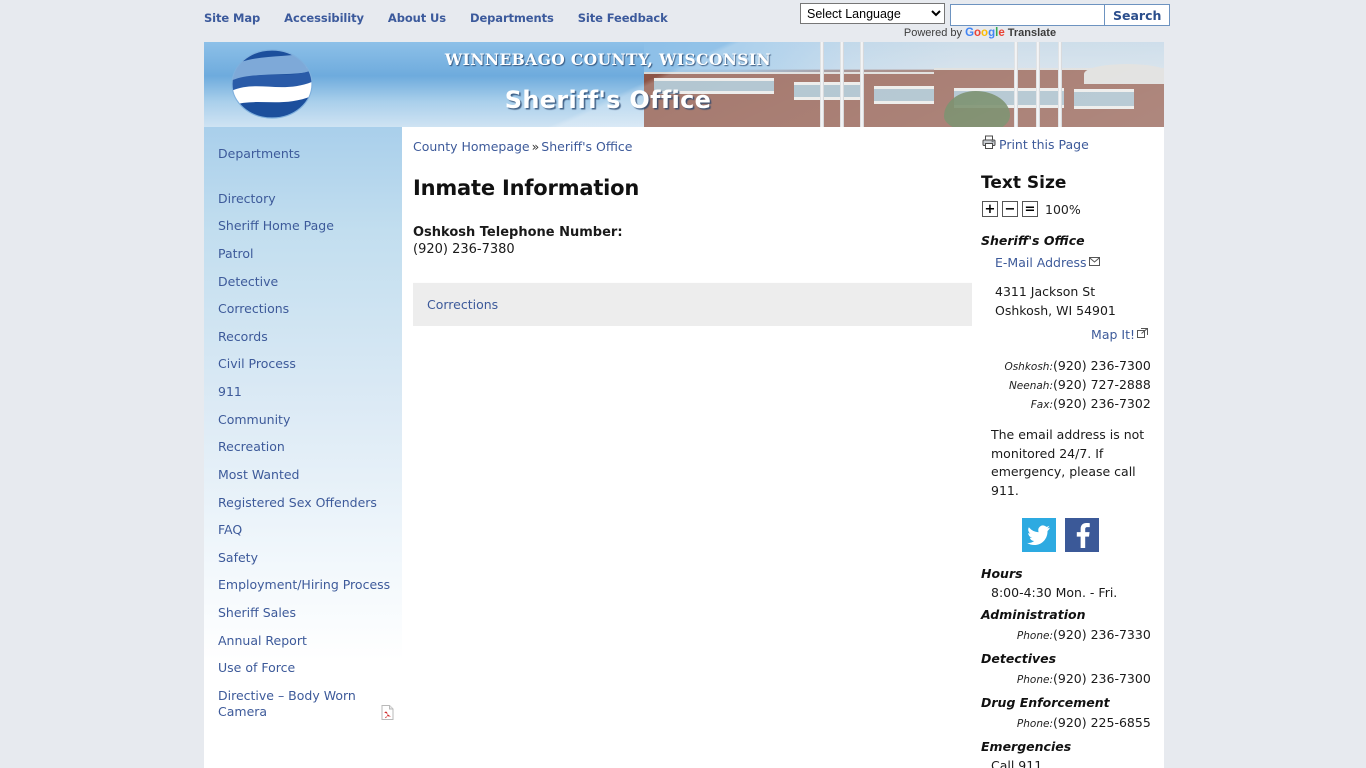  I want to click on text-size-decrease-button: −, so click(1010, 209).